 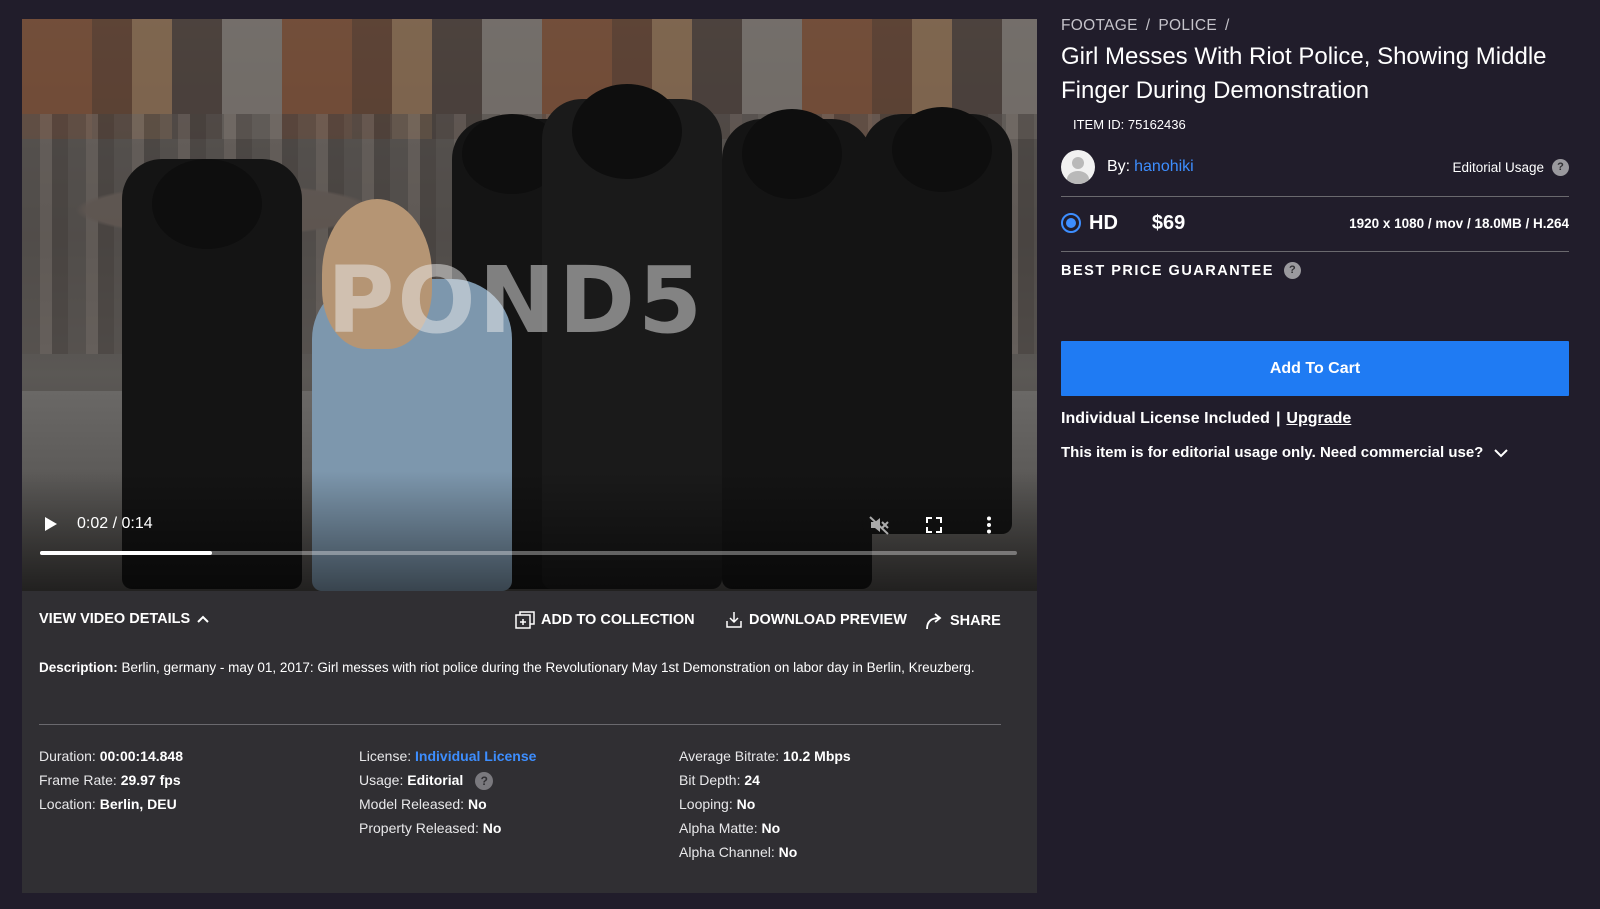 What do you see at coordinates (752, 780) in the screenshot?
I see `spec-value: 24` at bounding box center [752, 780].